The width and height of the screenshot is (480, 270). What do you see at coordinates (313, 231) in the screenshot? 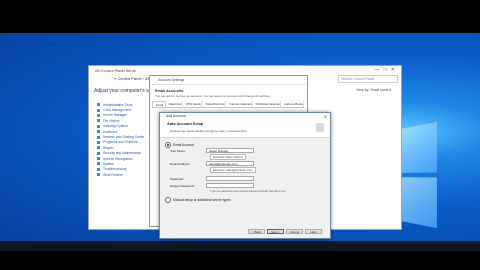
I see `help-button: Help` at bounding box center [313, 231].